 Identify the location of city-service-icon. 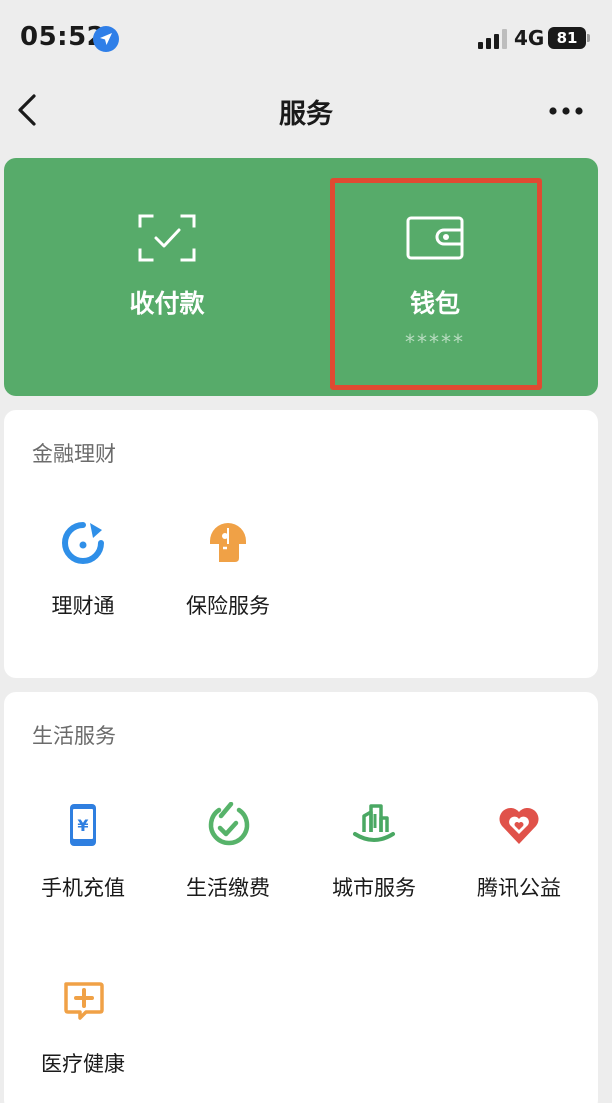
(374, 823).